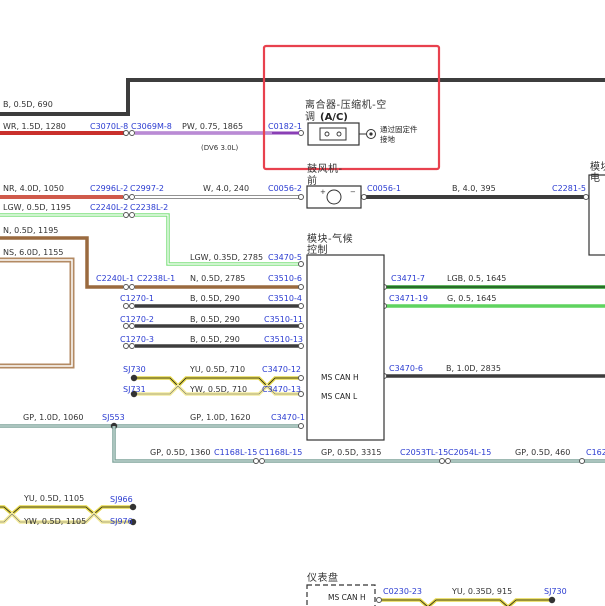 The height and width of the screenshot is (606, 605). What do you see at coordinates (113, 417) in the screenshot?
I see `connector-label: SJ553` at bounding box center [113, 417].